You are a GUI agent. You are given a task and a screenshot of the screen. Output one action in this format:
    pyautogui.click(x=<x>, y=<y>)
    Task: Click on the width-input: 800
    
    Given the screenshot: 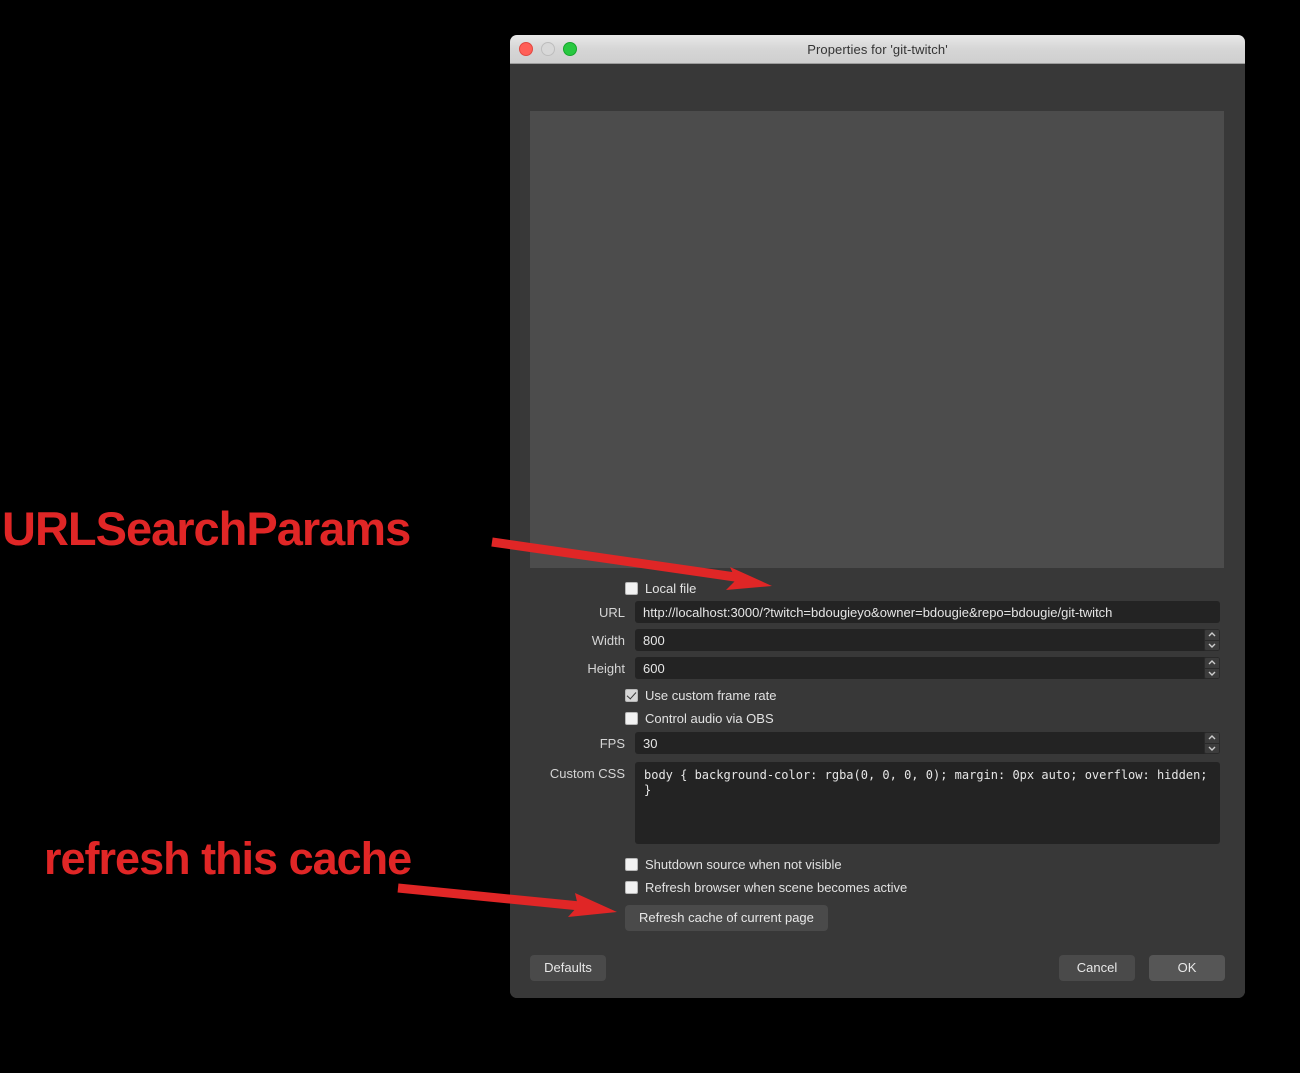 What is the action you would take?
    pyautogui.click(x=927, y=640)
    